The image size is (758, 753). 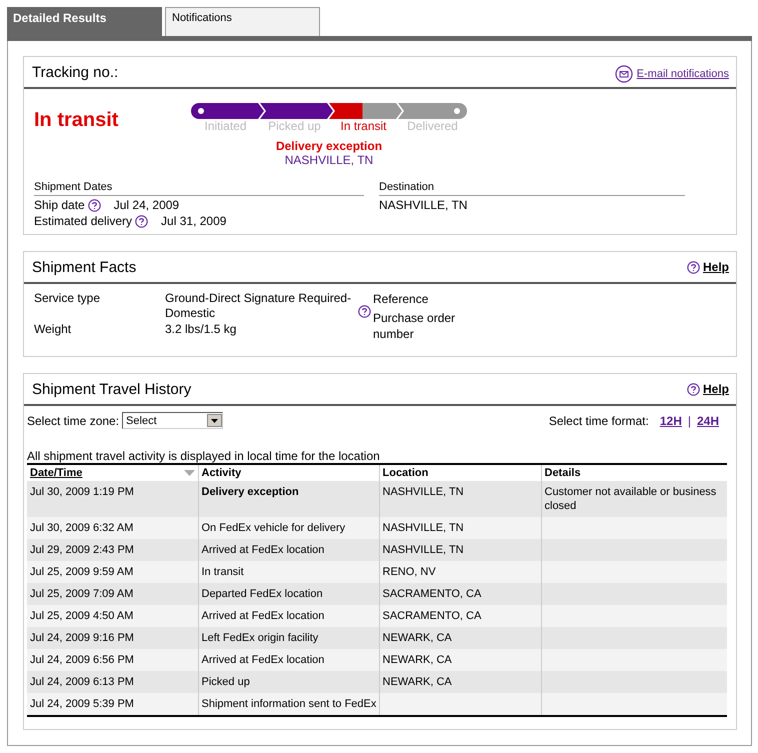 I want to click on note-text: All shipment travel activity is displayed in local time for the location, so click(x=204, y=456).